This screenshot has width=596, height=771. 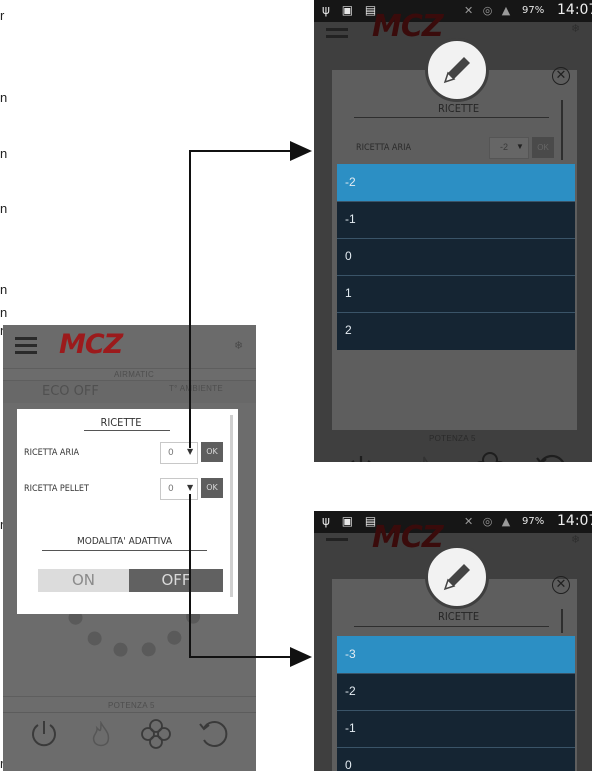 I want to click on option-label: 1, so click(x=348, y=293).